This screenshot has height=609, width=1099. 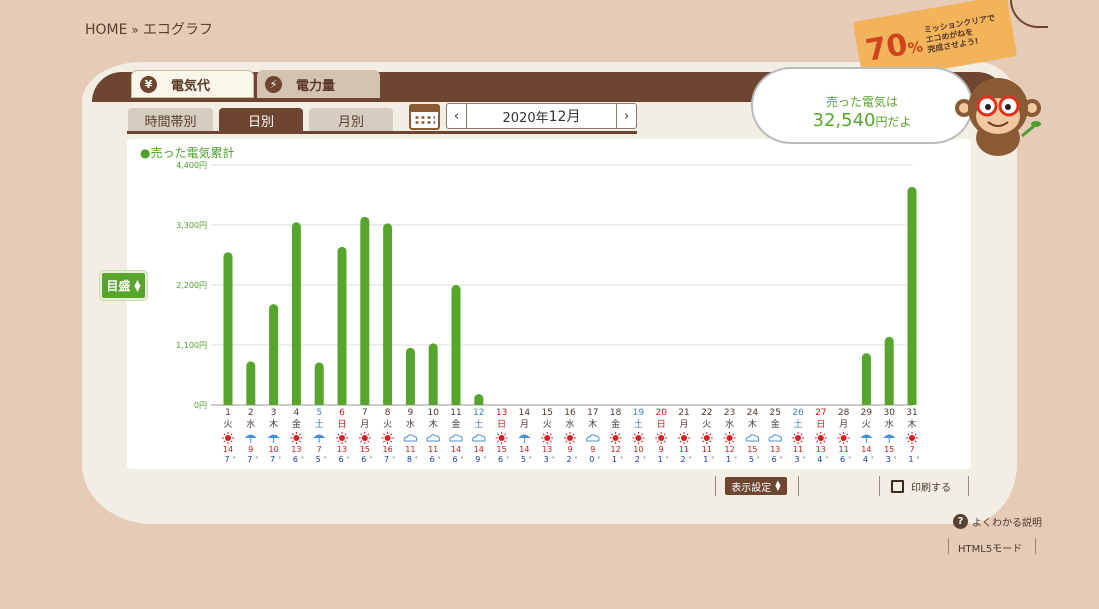 What do you see at coordinates (251, 413) in the screenshot?
I see `day-label: 2` at bounding box center [251, 413].